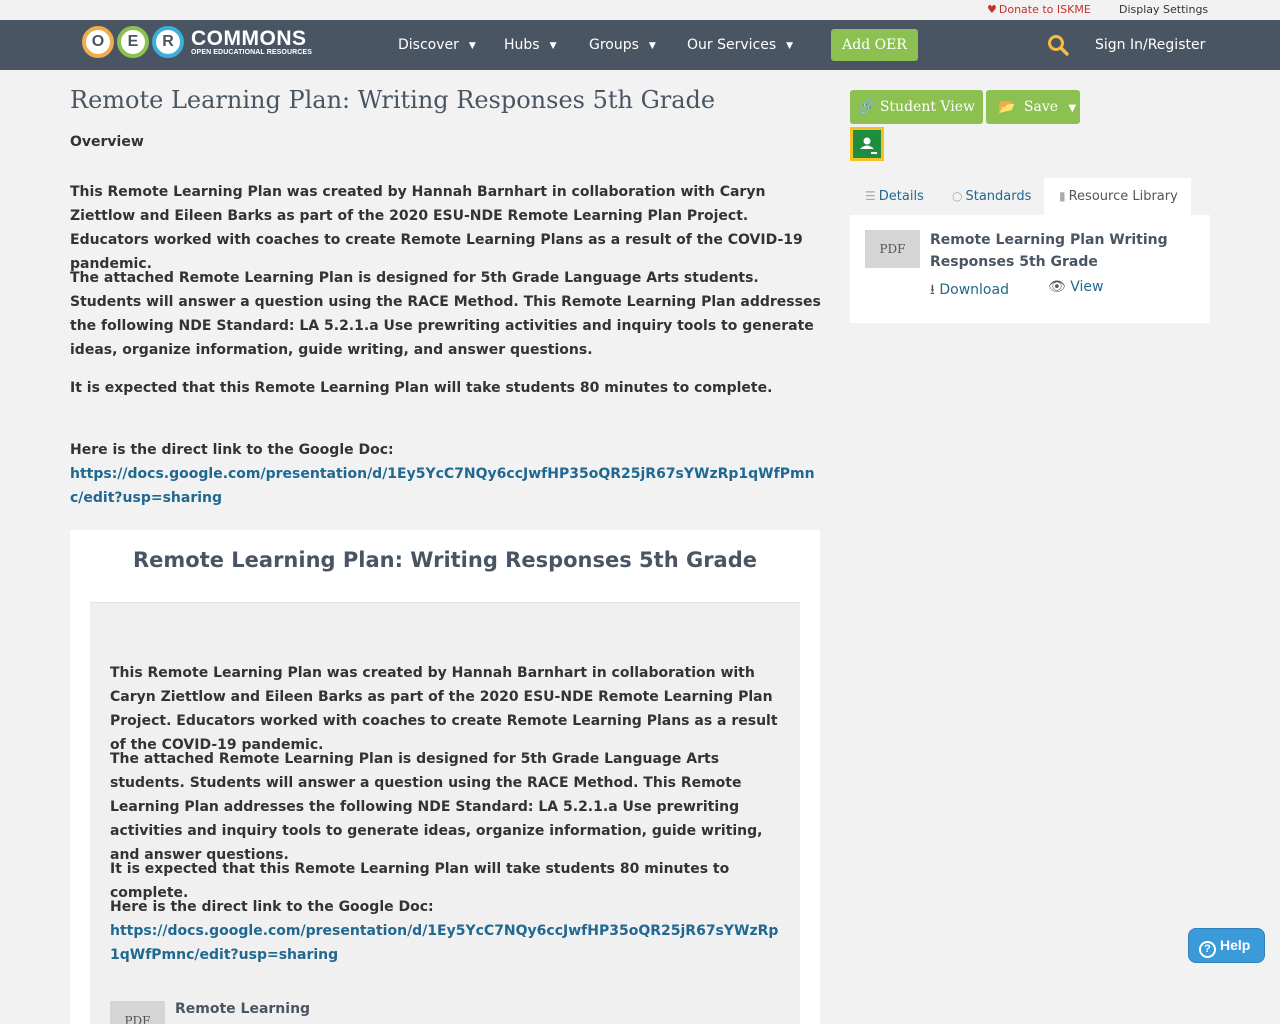  Describe the element at coordinates (969, 291) in the screenshot. I see `download-link: ⭳ Download` at that location.